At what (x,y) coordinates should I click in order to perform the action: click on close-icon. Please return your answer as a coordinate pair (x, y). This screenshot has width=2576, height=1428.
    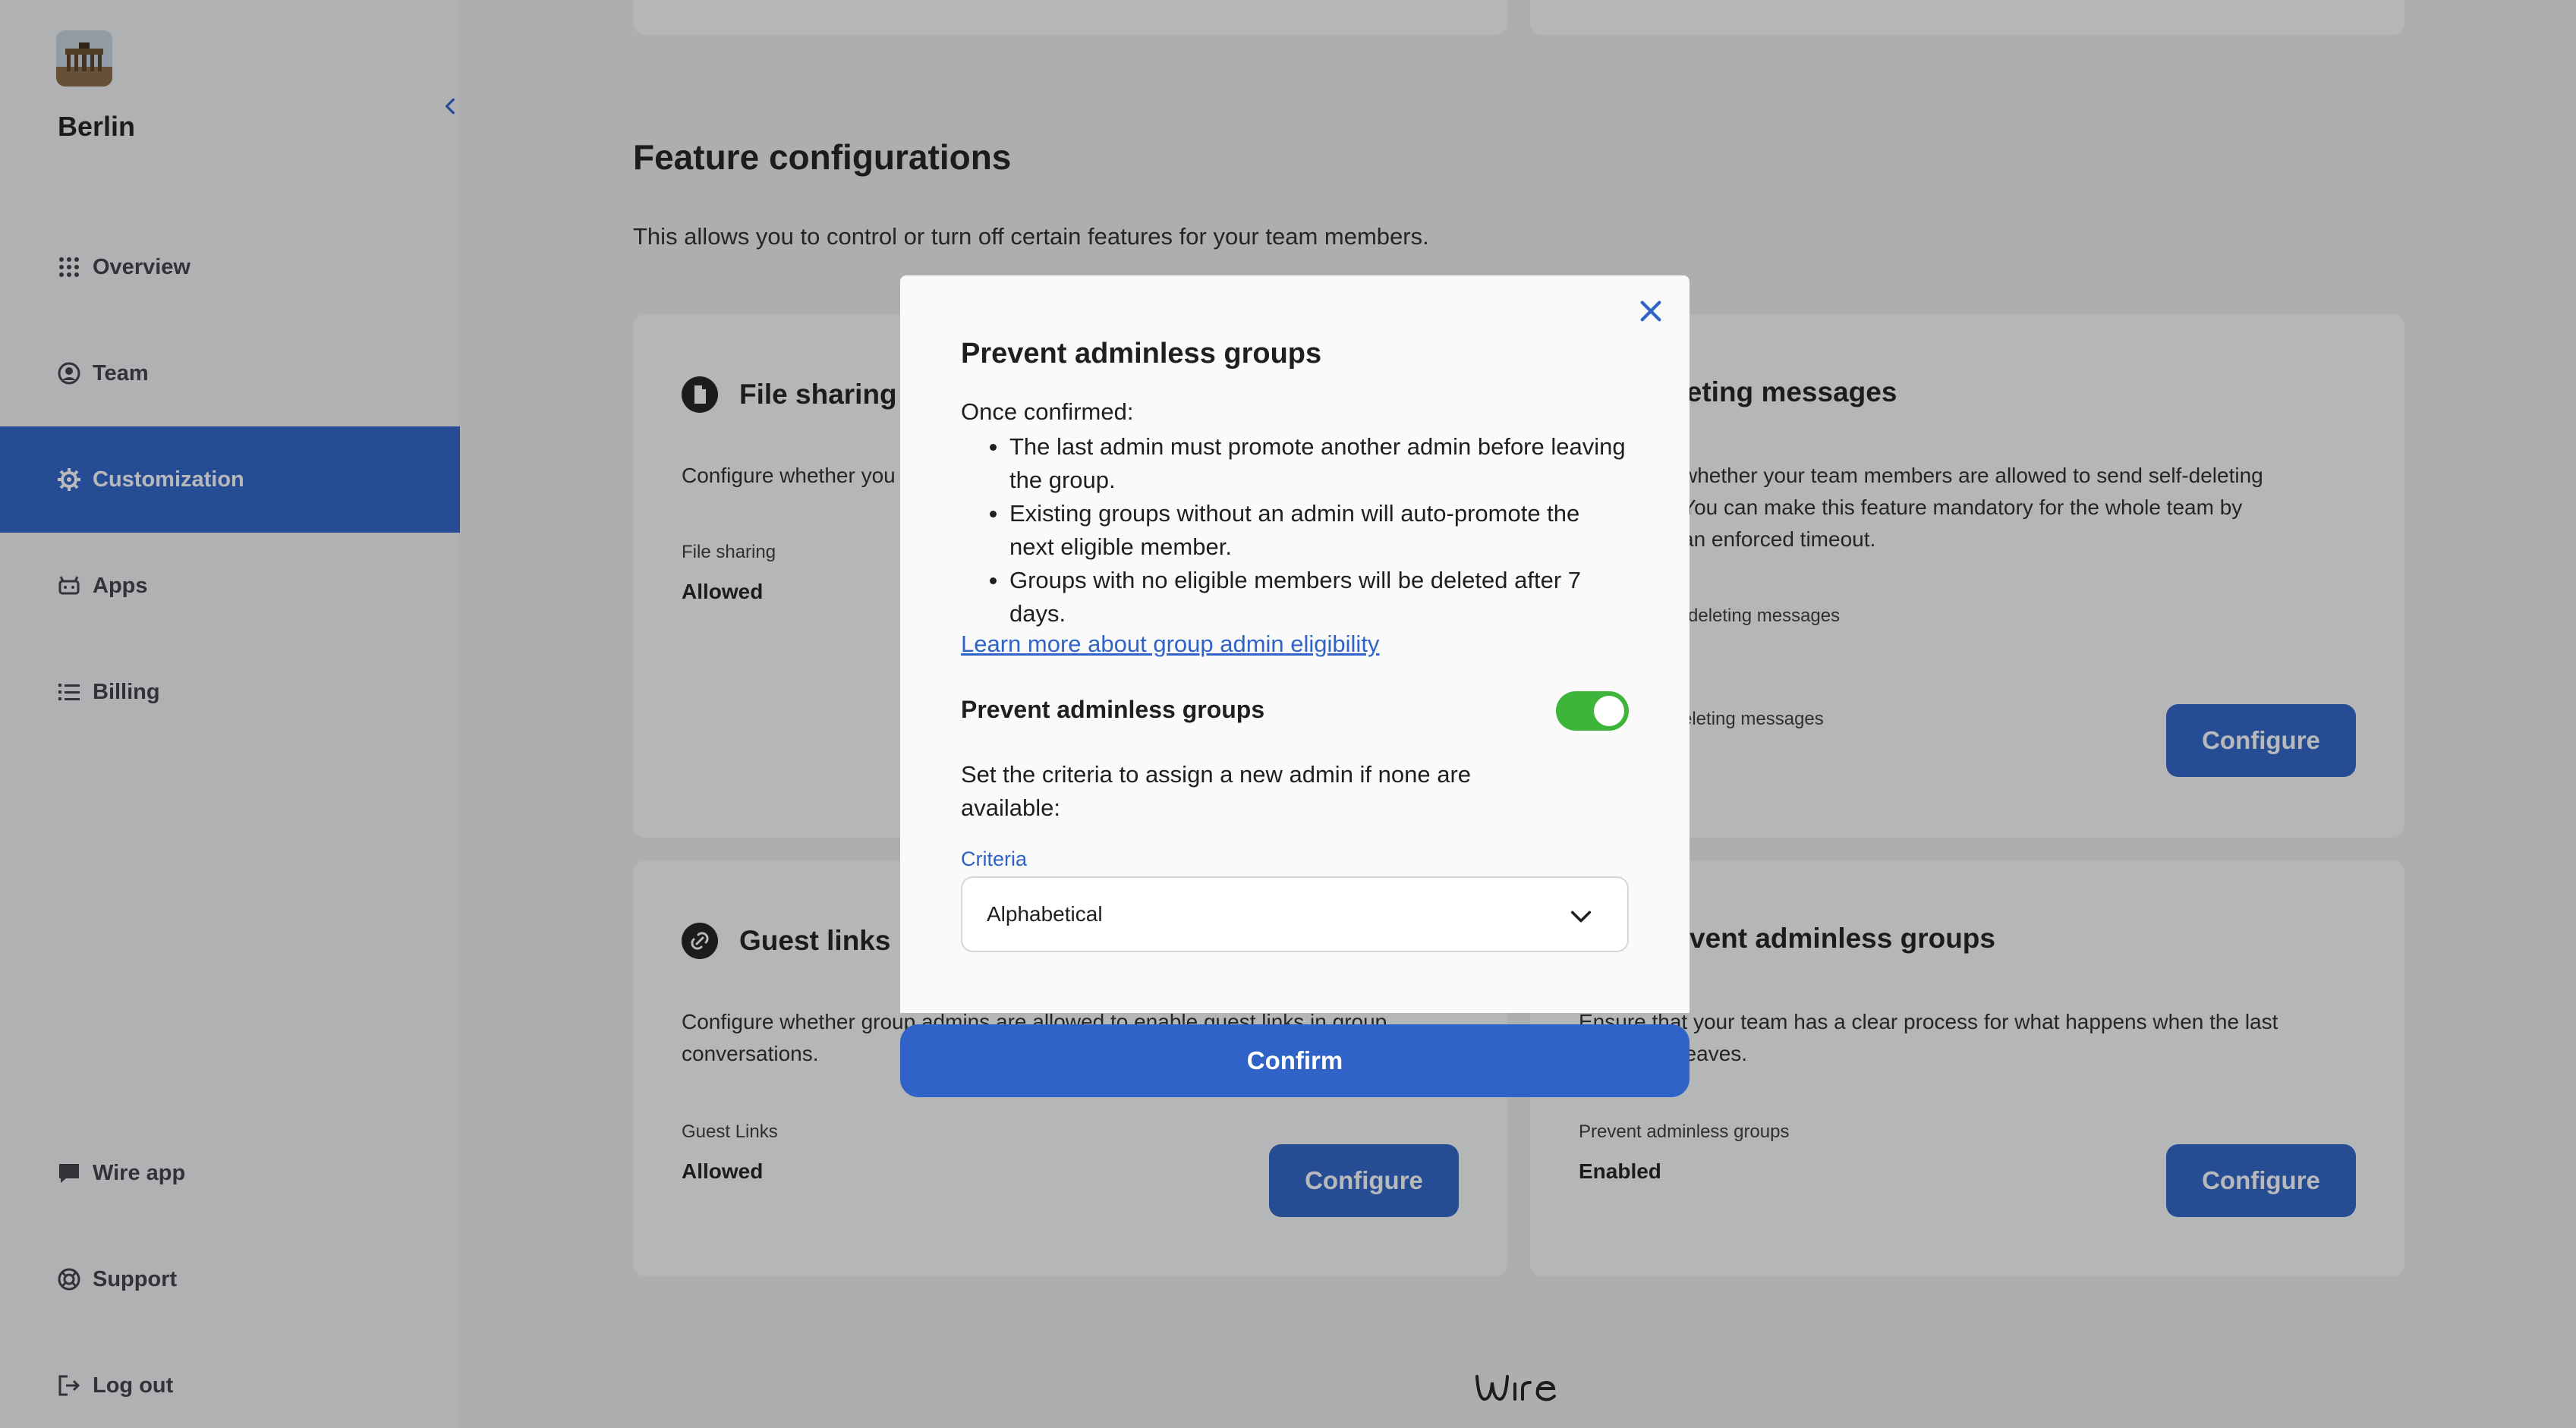
    Looking at the image, I should click on (1650, 311).